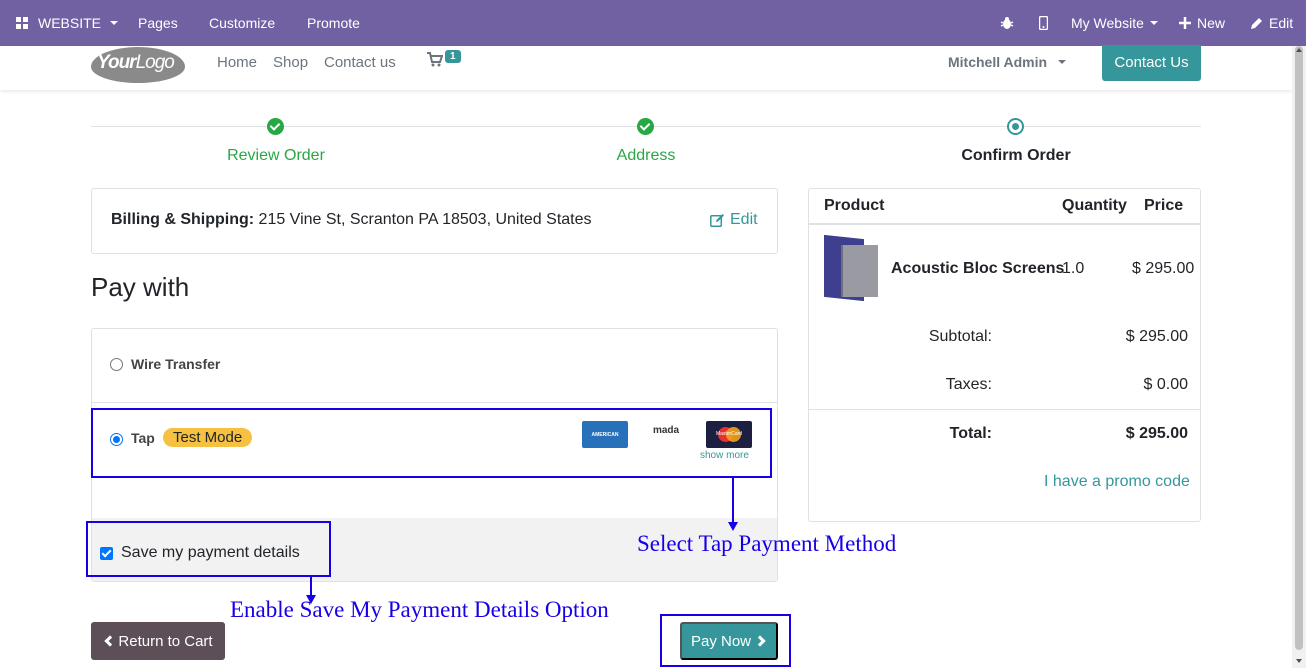 The height and width of the screenshot is (668, 1306). I want to click on wire-transfer-radio, so click(116, 364).